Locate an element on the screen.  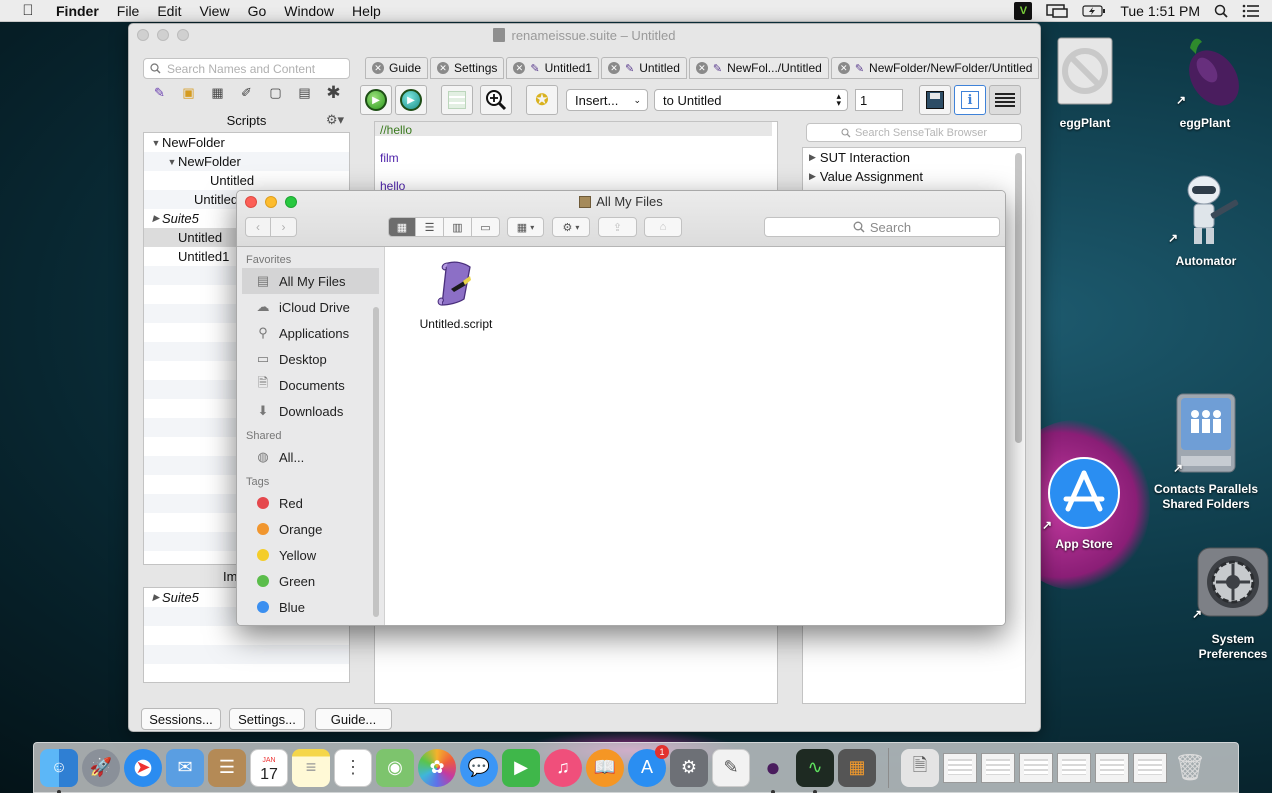
spotlight-search-icon is located at coordinates (1221, 11).